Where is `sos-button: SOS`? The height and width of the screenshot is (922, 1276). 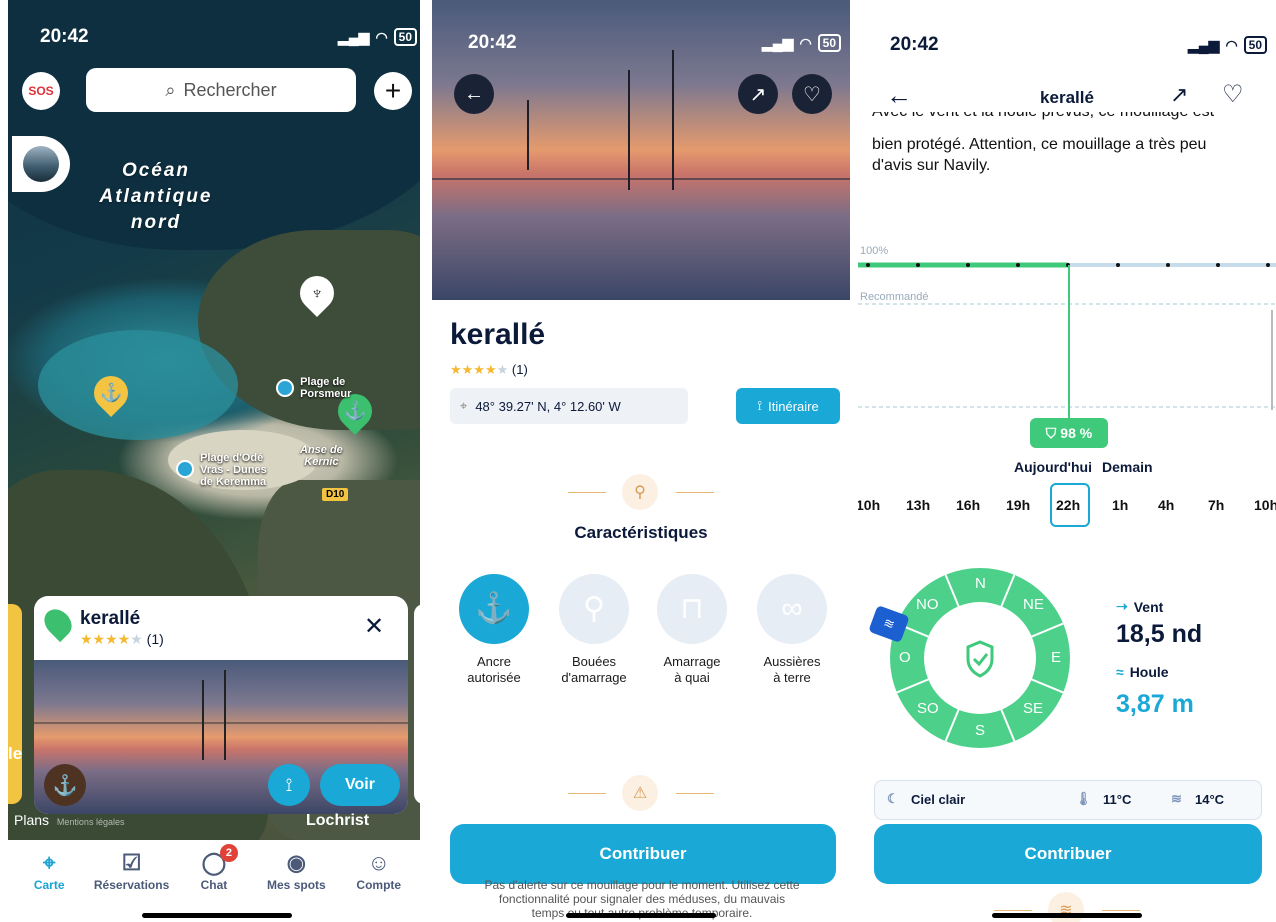
sos-button: SOS is located at coordinates (41, 91).